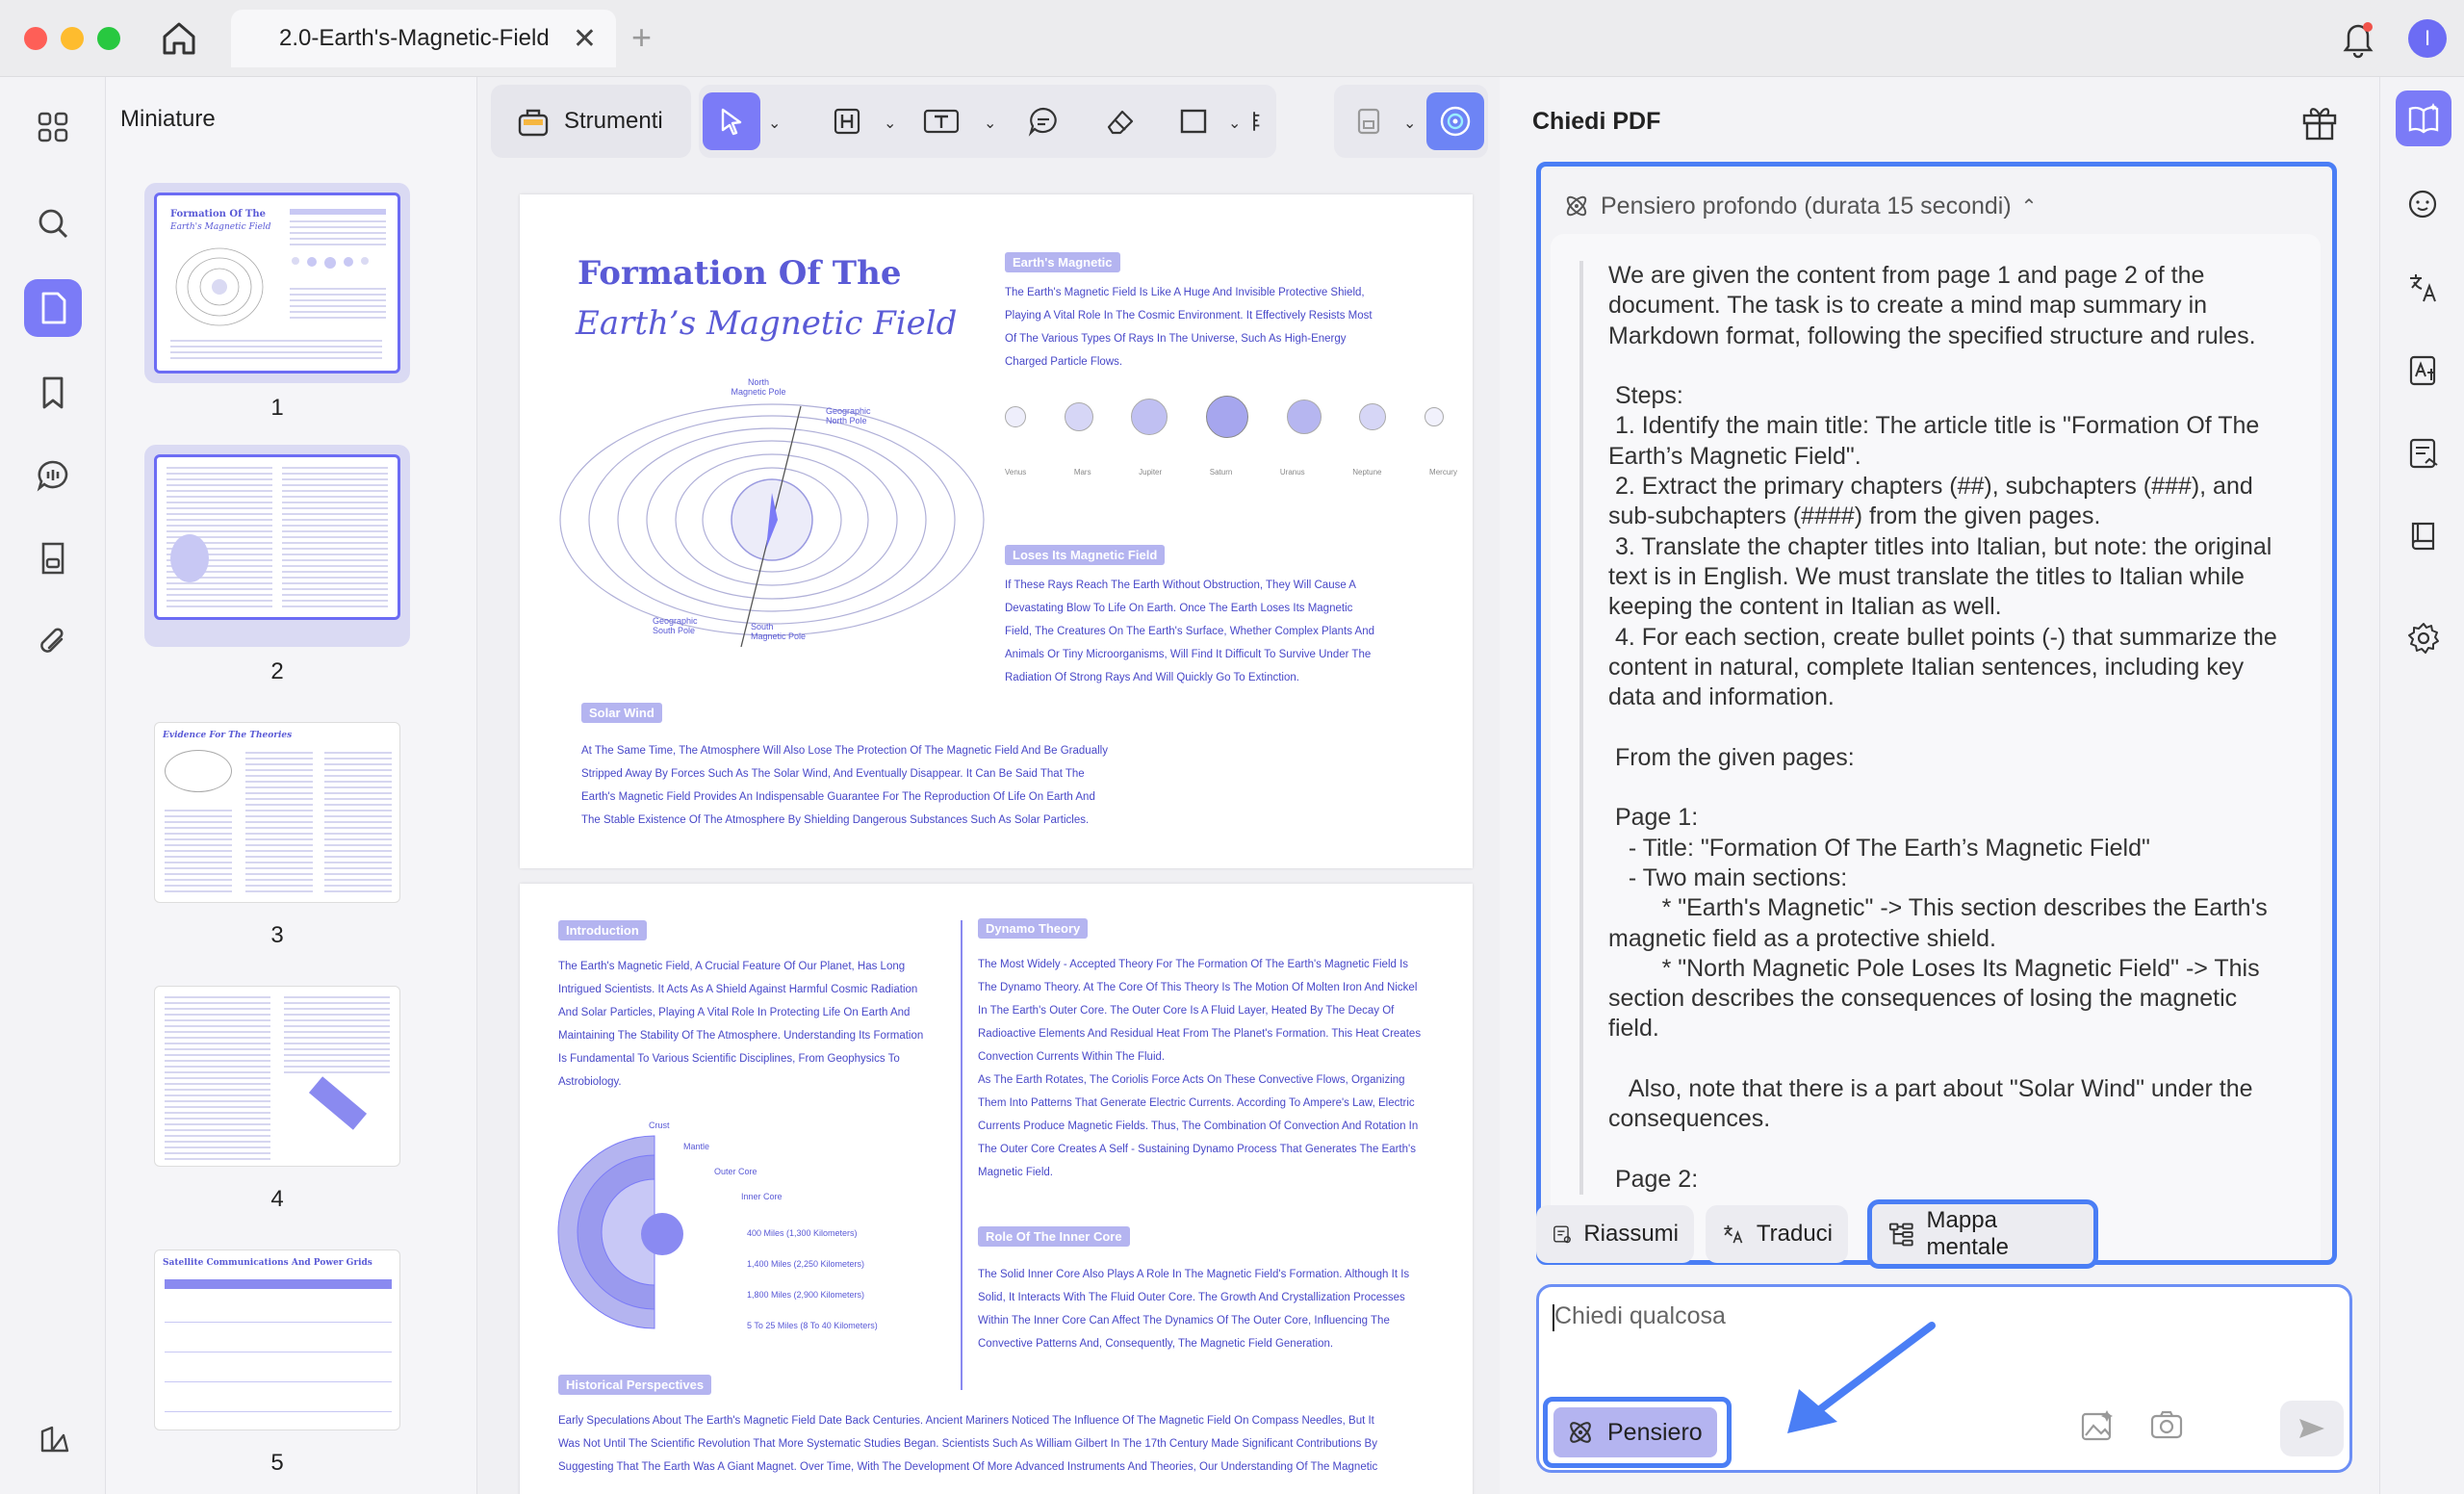  What do you see at coordinates (1777, 1234) in the screenshot?
I see `translate-button: Traduci` at bounding box center [1777, 1234].